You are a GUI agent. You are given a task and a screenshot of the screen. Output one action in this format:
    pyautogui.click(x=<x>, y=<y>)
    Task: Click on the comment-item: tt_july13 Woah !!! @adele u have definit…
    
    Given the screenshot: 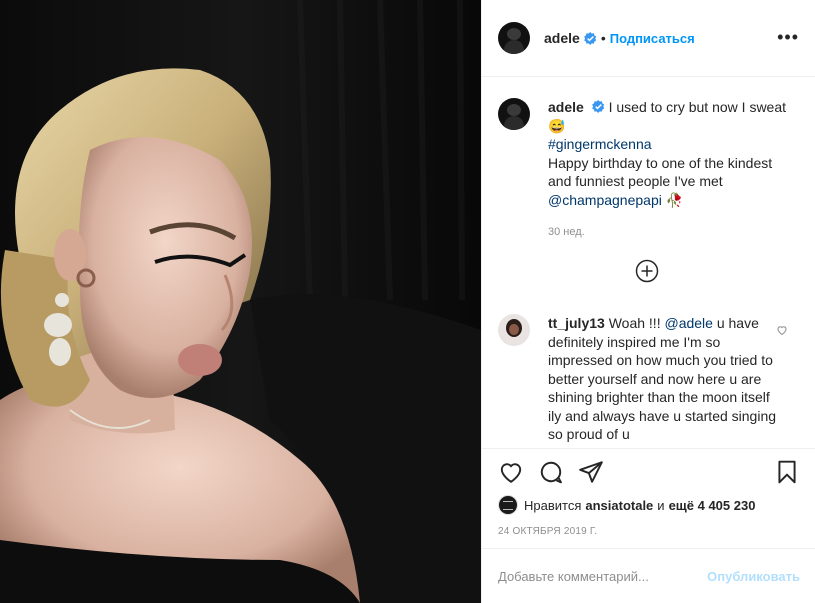 What is the action you would take?
    pyautogui.click(x=648, y=379)
    